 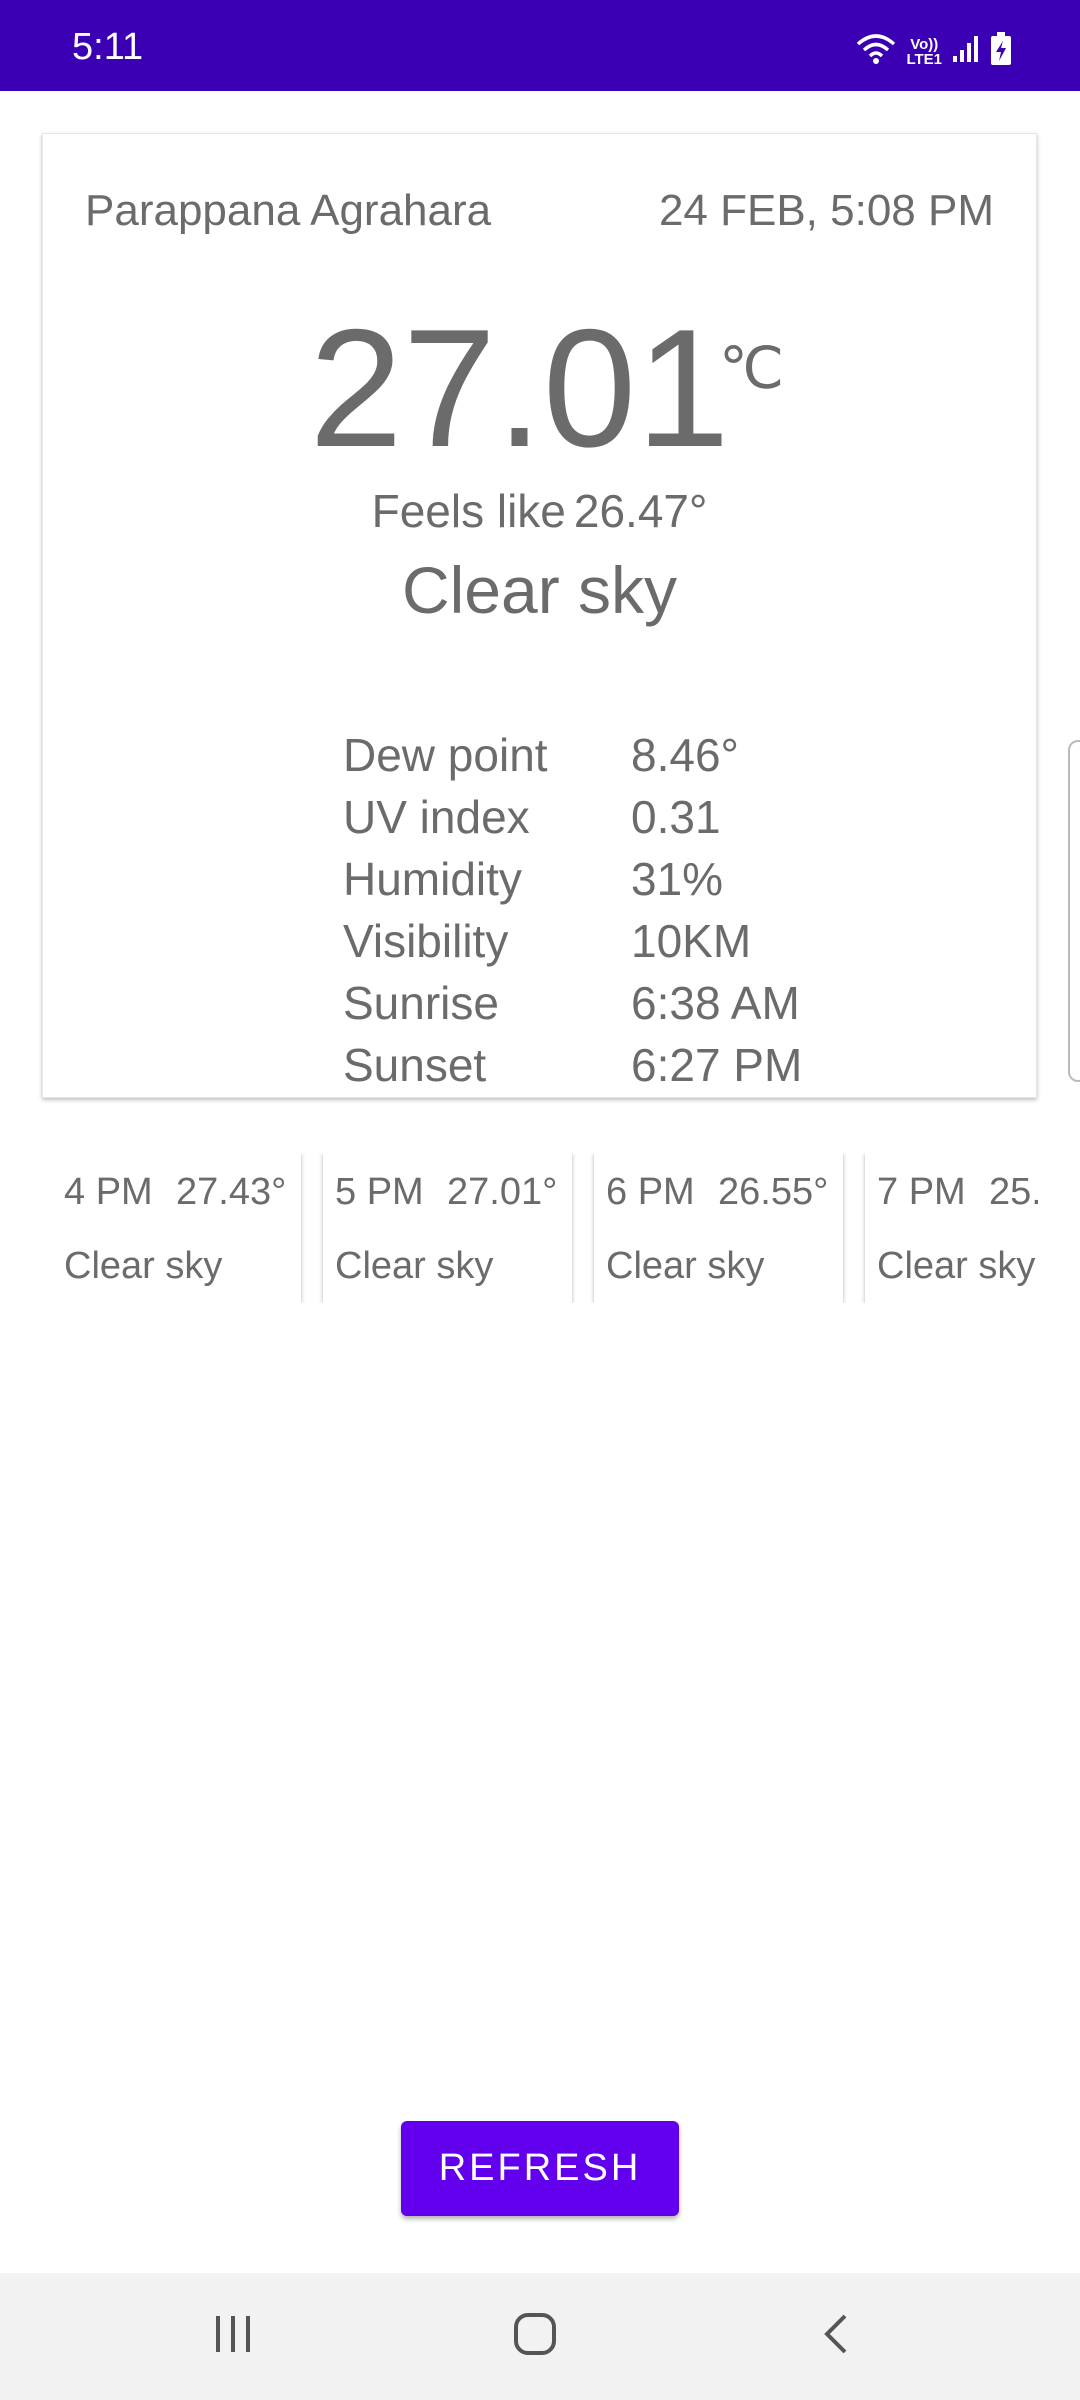 I want to click on detail-label: Dew point, so click(x=445, y=755).